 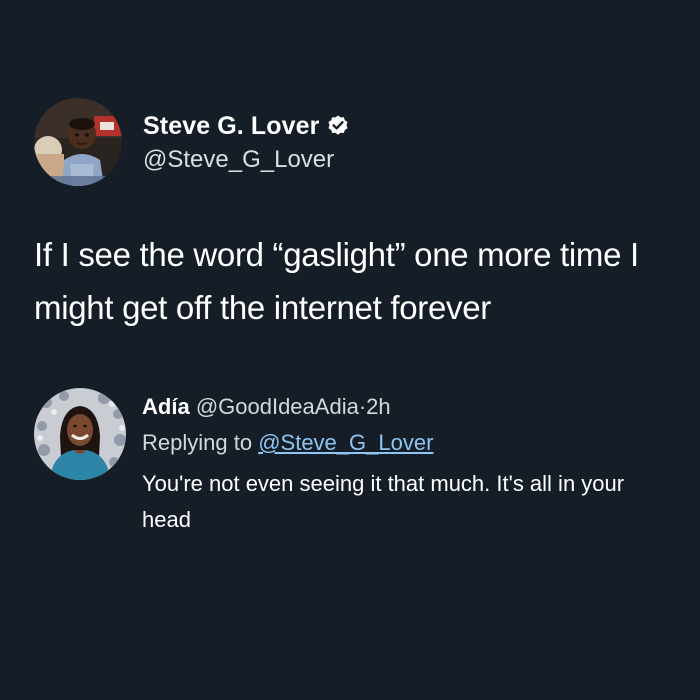 What do you see at coordinates (197, 442) in the screenshot?
I see `replying-to-prefix: Replying to` at bounding box center [197, 442].